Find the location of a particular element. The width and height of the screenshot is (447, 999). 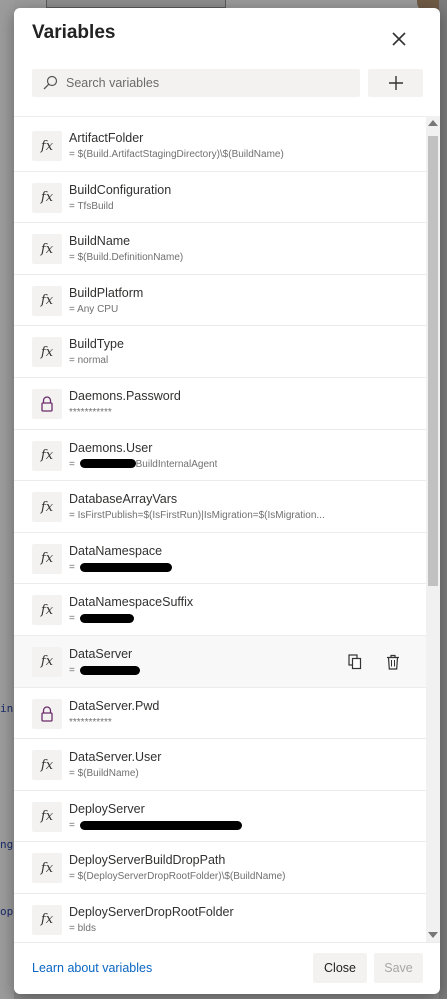

row-actions is located at coordinates (374, 662).